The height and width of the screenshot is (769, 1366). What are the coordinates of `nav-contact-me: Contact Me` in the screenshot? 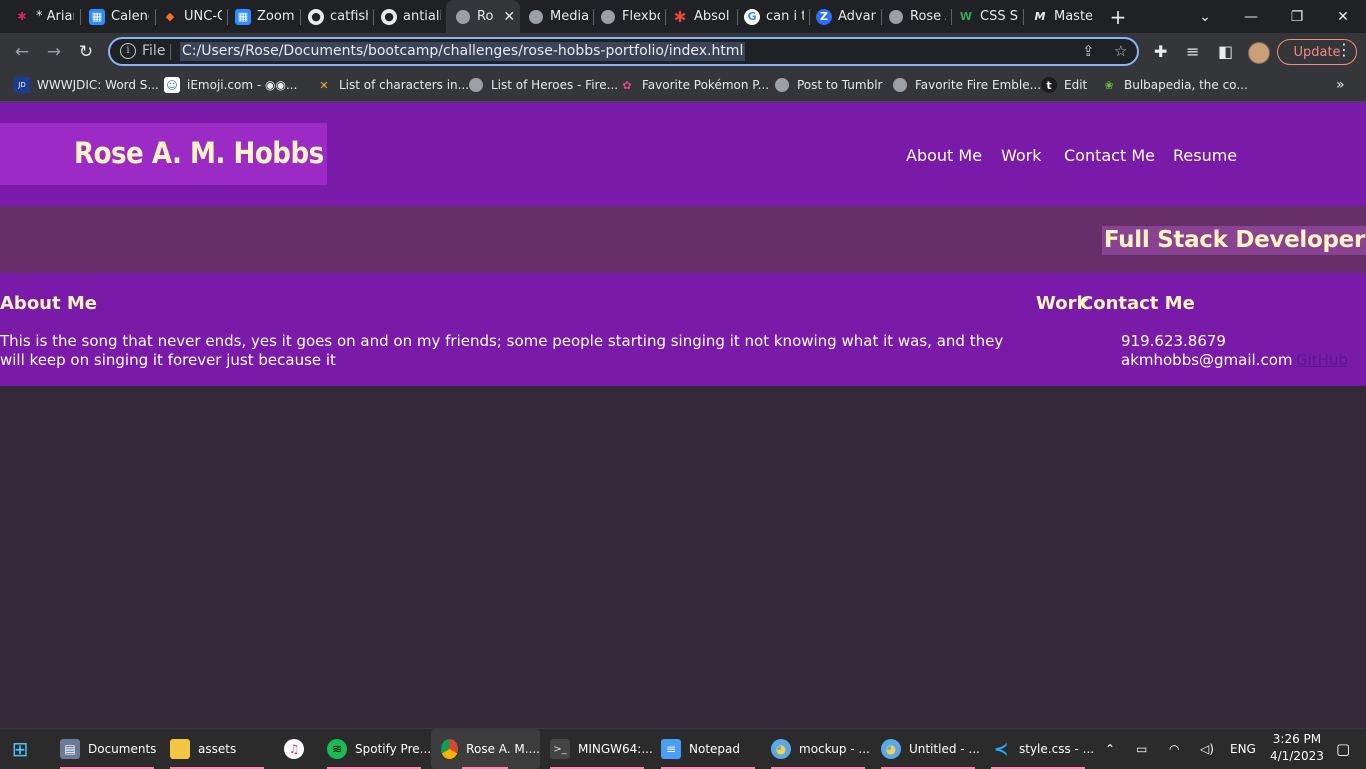 It's located at (1109, 155).